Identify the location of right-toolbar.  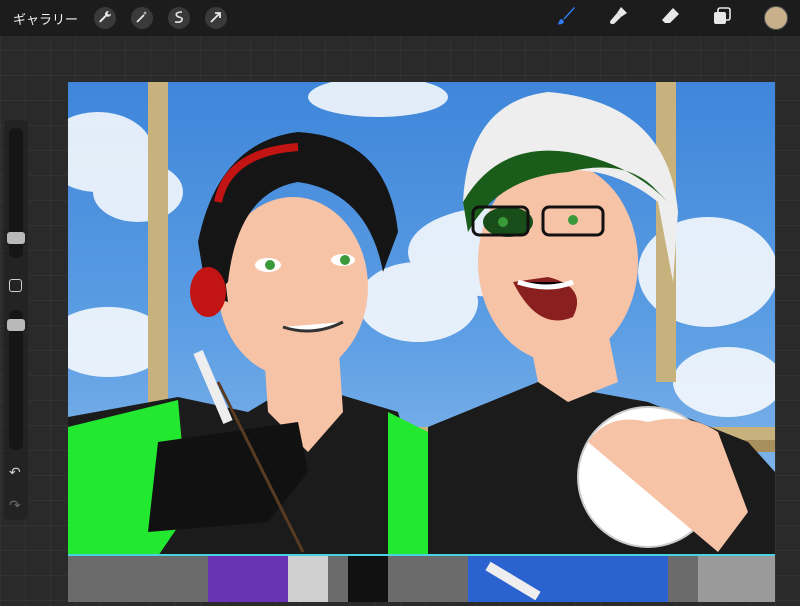
(657, 18).